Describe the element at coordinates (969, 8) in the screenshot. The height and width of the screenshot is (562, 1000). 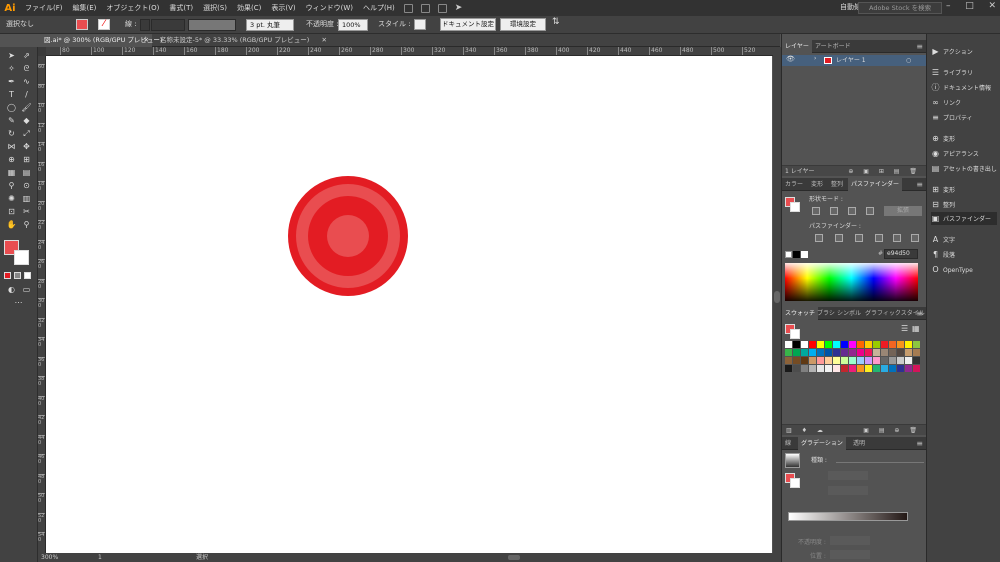
I see `maximize-icon: □` at that location.